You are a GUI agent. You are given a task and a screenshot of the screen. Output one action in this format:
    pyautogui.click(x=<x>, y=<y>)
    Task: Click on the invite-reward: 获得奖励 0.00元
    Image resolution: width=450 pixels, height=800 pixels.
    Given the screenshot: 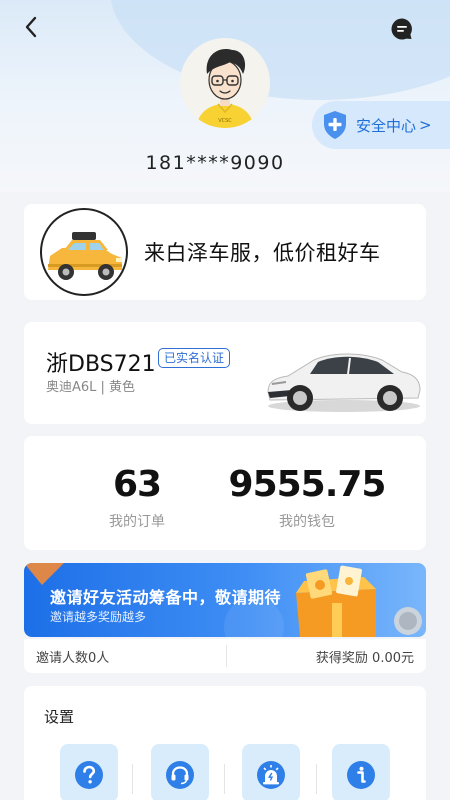 What is the action you would take?
    pyautogui.click(x=364, y=658)
    